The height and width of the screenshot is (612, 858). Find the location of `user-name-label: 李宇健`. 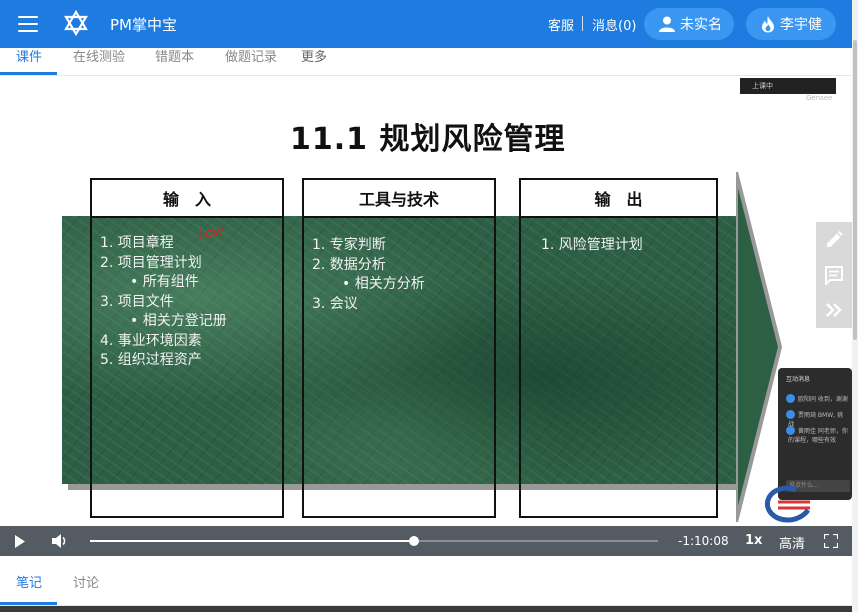

user-name-label: 李宇健 is located at coordinates (801, 25).